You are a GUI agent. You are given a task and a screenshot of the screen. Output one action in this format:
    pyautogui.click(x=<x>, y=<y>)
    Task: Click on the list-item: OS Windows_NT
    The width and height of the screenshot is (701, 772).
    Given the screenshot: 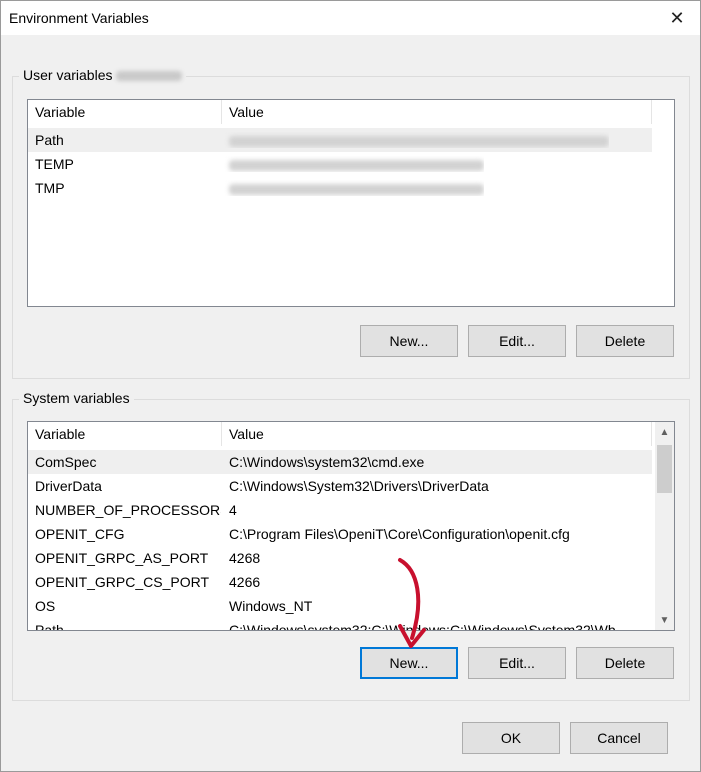 What is the action you would take?
    pyautogui.click(x=340, y=606)
    